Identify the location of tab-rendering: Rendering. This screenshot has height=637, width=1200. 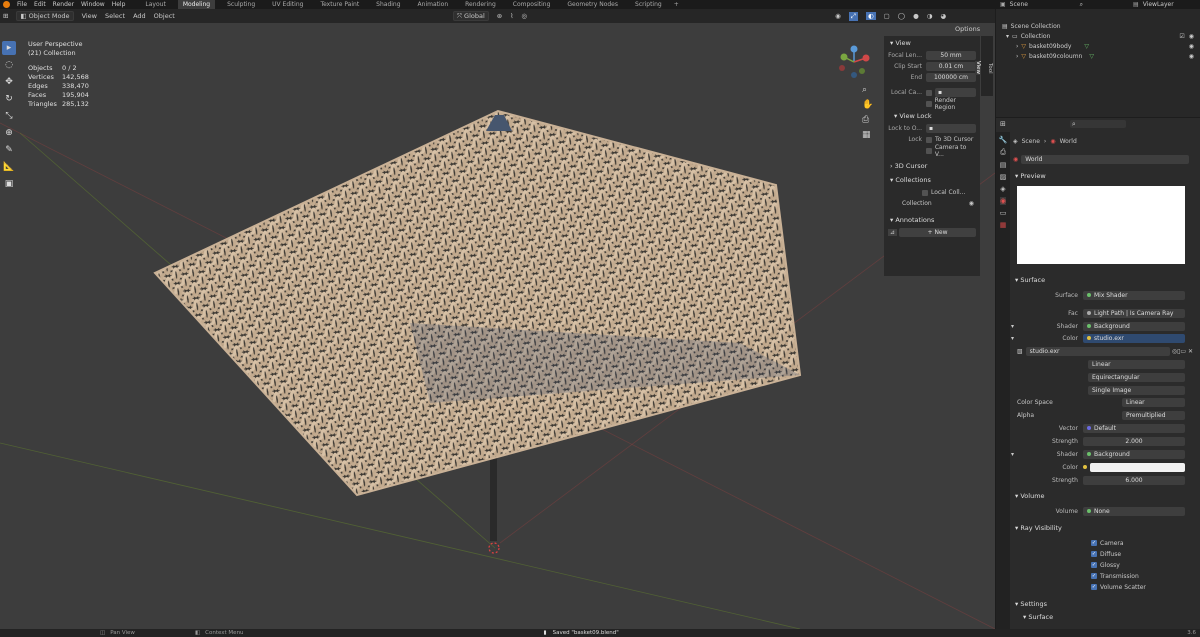
(480, 4).